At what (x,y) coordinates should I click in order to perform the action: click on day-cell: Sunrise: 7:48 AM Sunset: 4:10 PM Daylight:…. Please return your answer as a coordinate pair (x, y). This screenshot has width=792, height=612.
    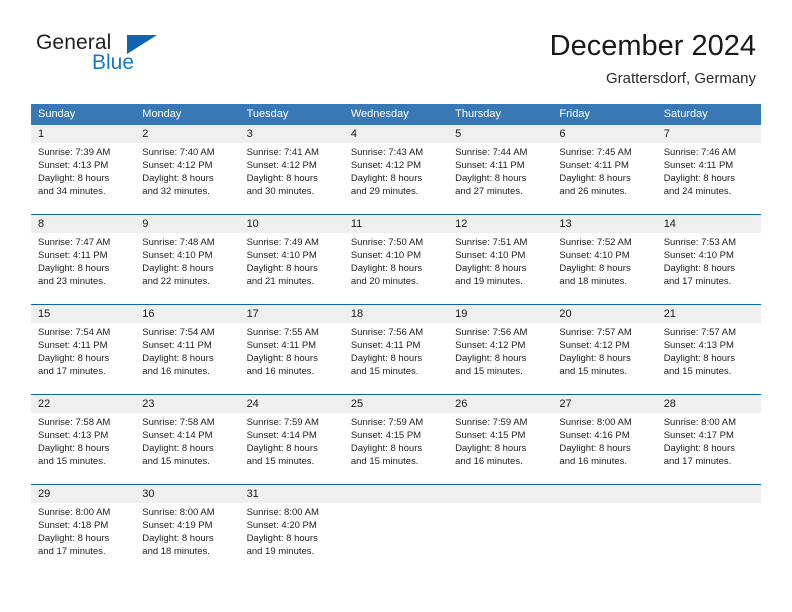
    Looking at the image, I should click on (187, 264).